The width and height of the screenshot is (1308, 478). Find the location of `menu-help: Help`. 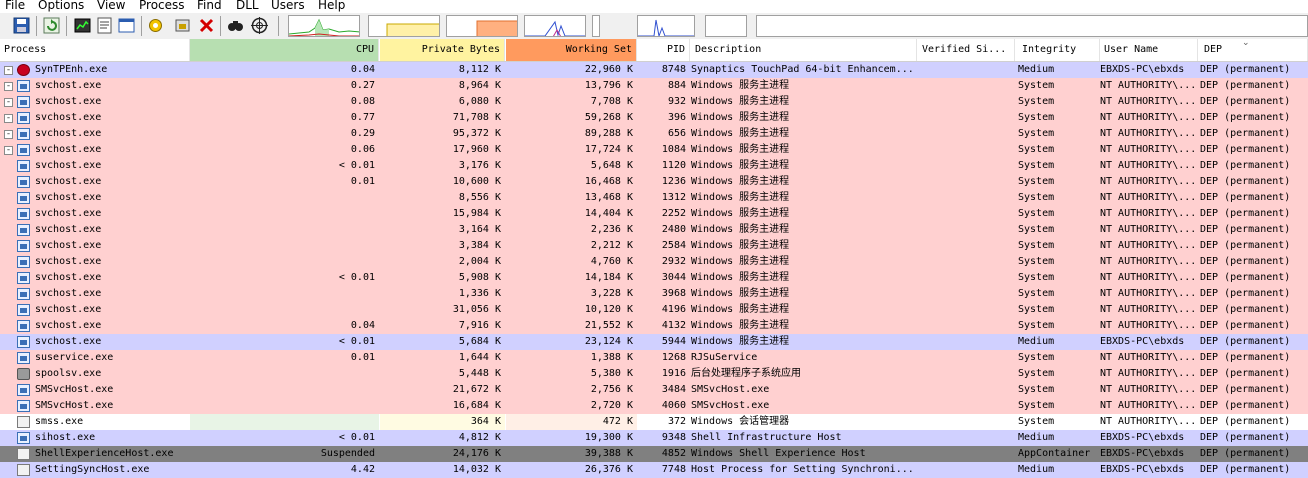

menu-help: Help is located at coordinates (331, 6).